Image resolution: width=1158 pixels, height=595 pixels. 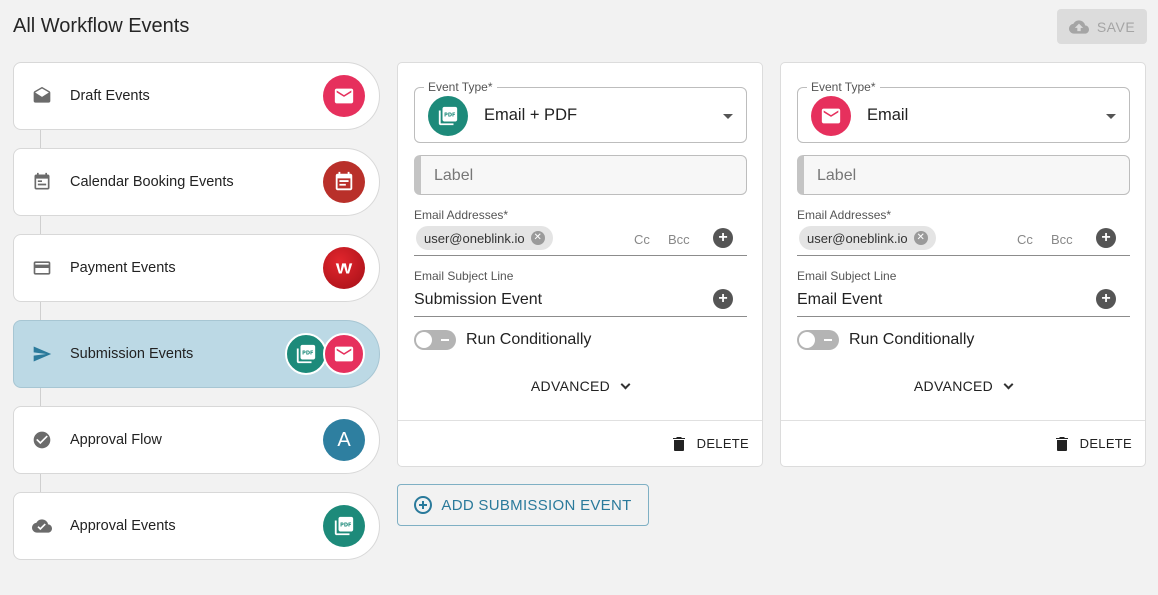 What do you see at coordinates (344, 440) in the screenshot?
I see `approval-badge-icon: A` at bounding box center [344, 440].